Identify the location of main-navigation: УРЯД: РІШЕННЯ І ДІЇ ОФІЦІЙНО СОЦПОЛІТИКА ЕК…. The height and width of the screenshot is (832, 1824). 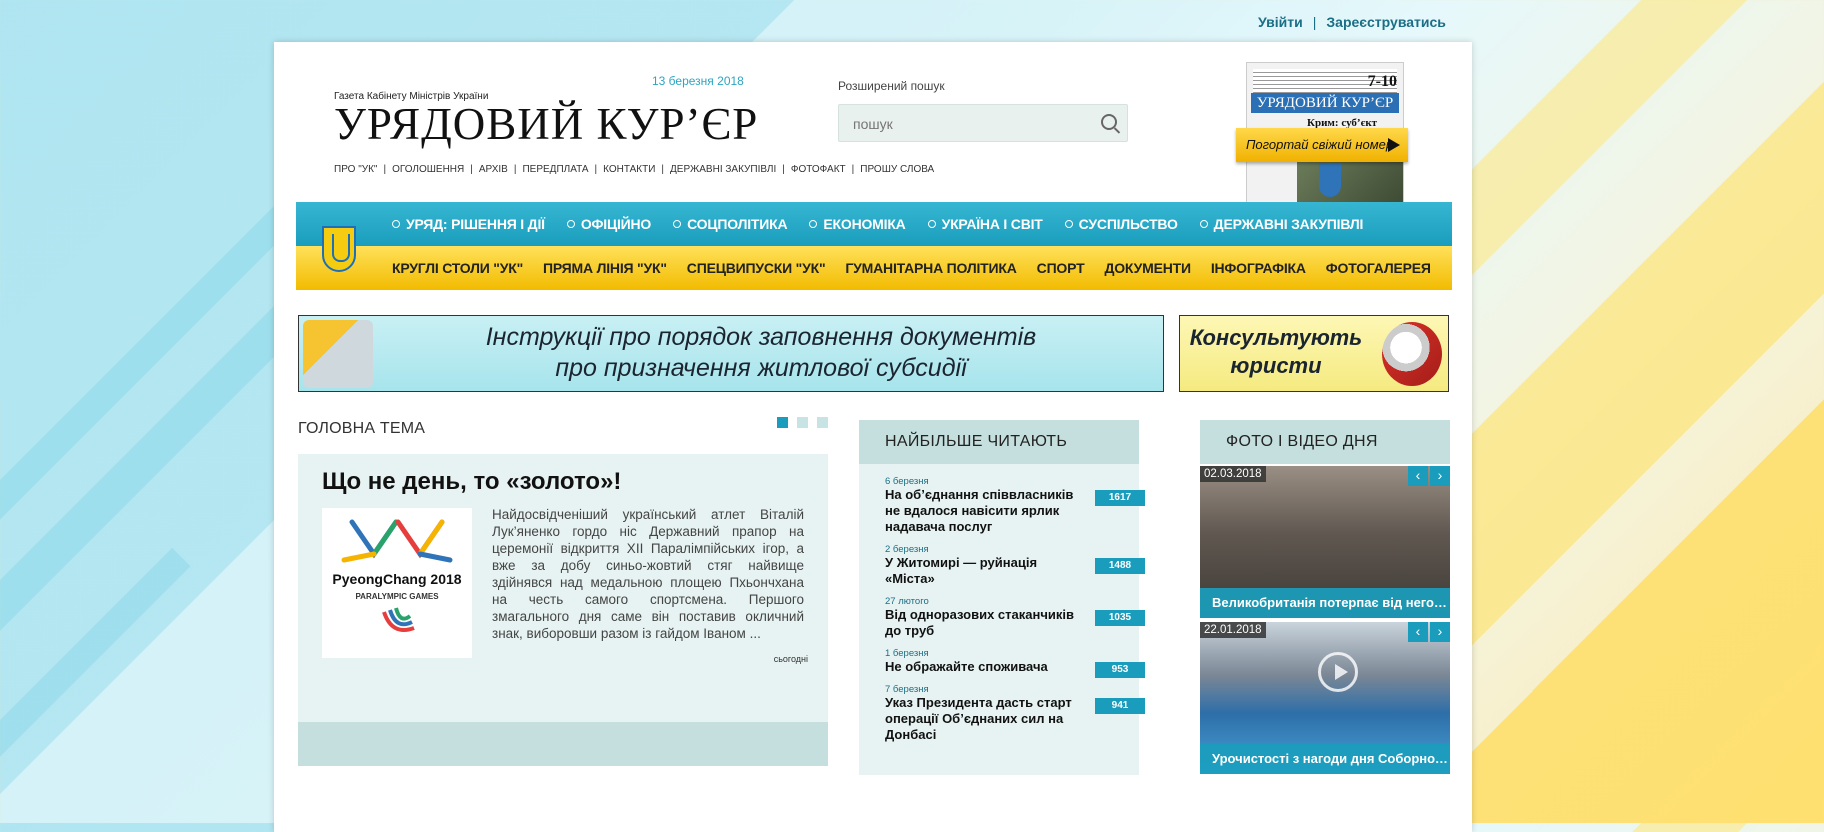
(874, 246).